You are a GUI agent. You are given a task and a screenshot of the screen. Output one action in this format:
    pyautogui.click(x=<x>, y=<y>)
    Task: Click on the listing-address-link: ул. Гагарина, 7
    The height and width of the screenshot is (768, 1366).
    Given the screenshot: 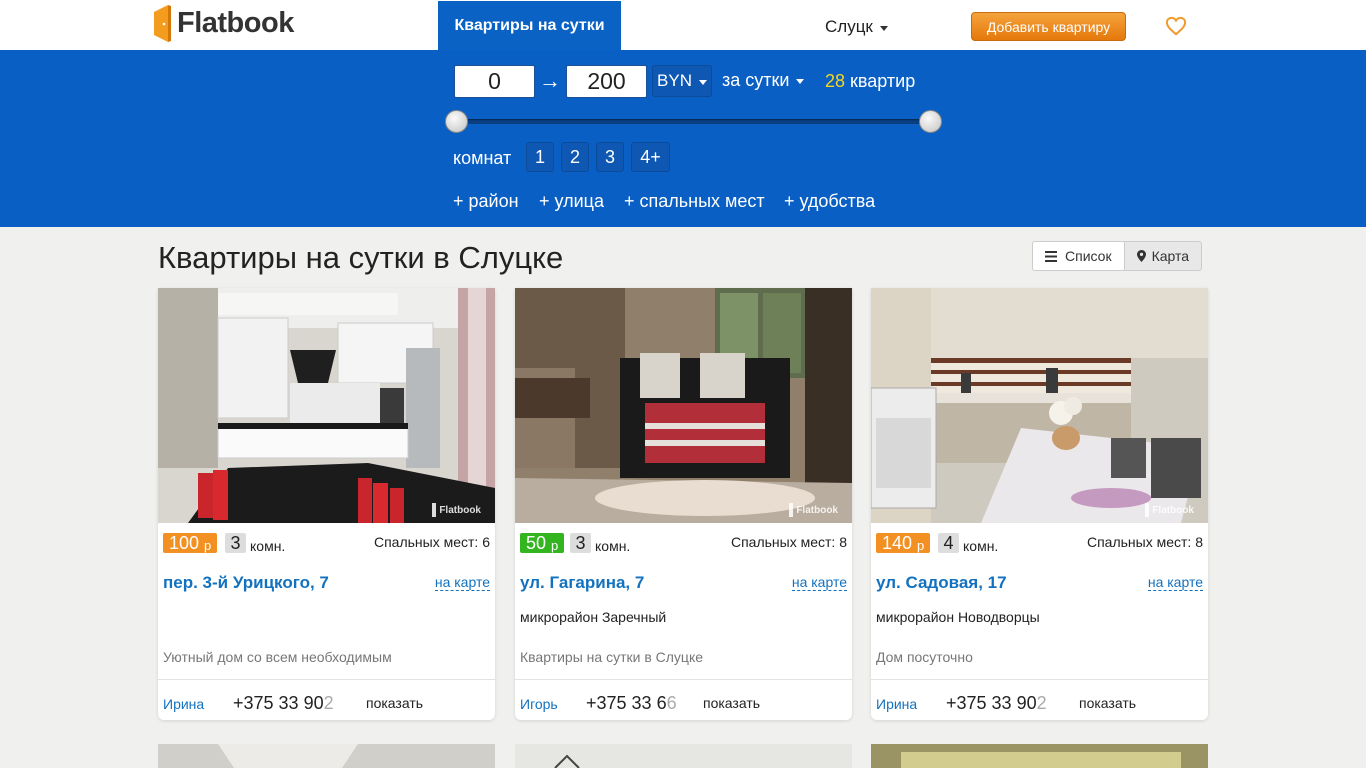 What is the action you would take?
    pyautogui.click(x=582, y=583)
    